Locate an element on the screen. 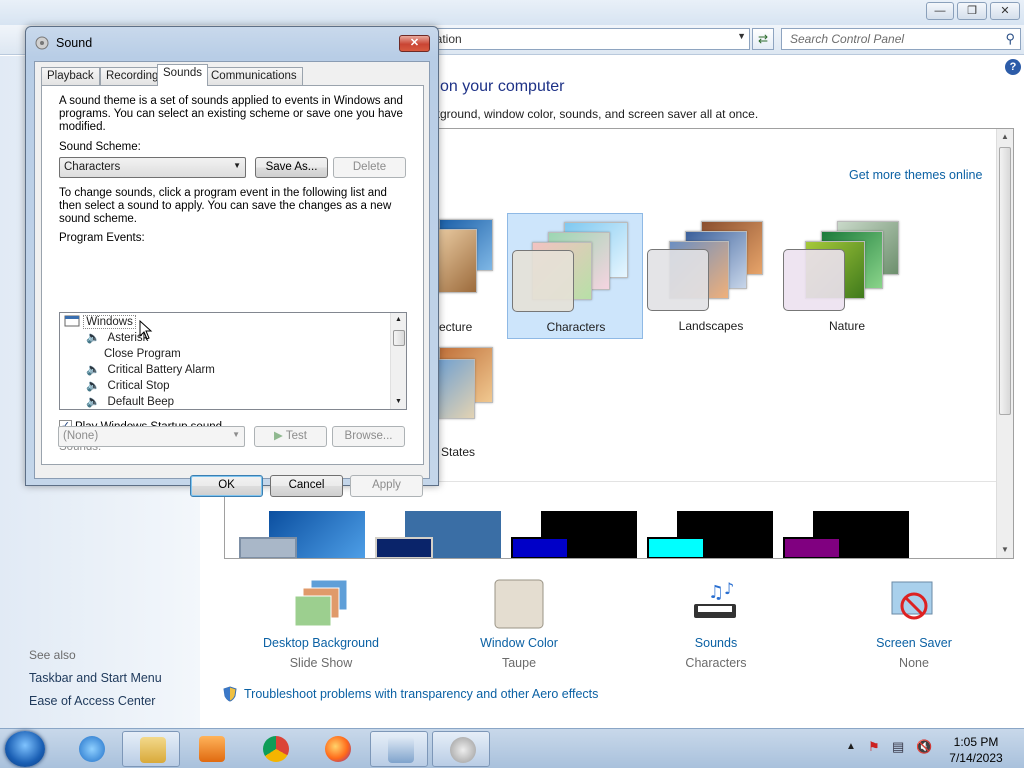 Image resolution: width=1024 pixels, height=768 pixels. event-default-beep: 🔈 Default Beep is located at coordinates (130, 401).